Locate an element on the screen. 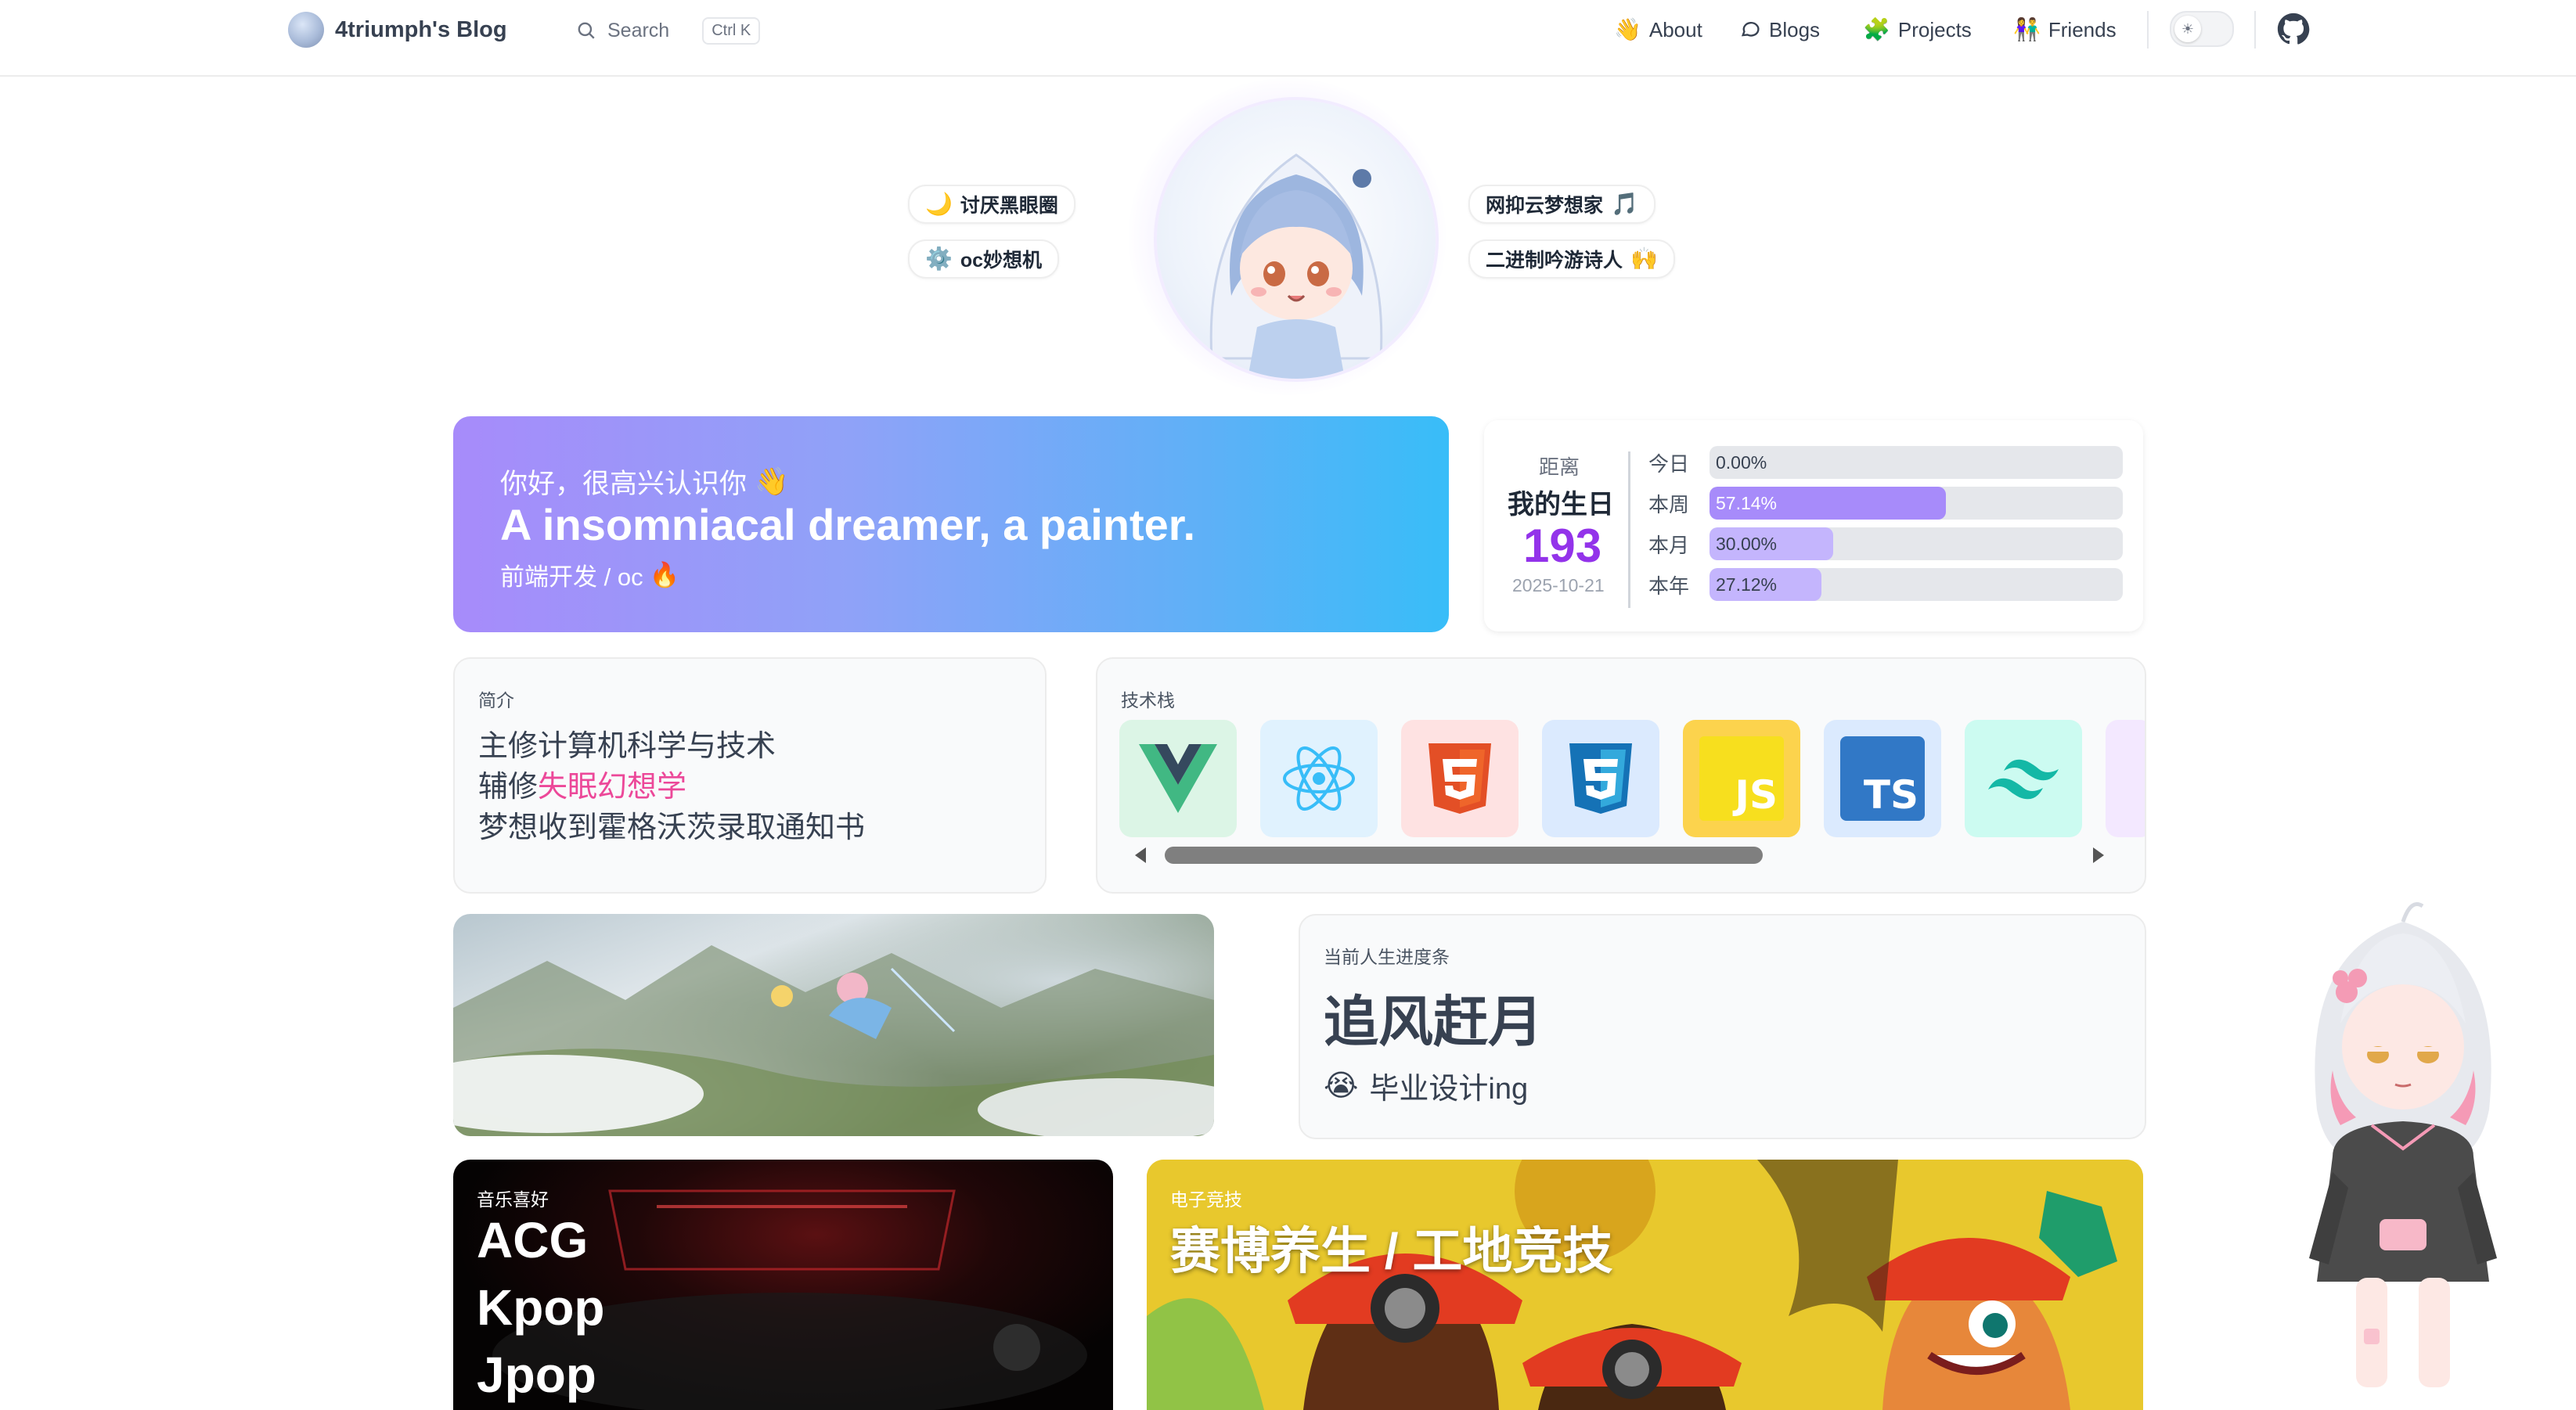 The height and width of the screenshot is (1410, 2576). crying-face-icon: 😭 is located at coordinates (1341, 1086).